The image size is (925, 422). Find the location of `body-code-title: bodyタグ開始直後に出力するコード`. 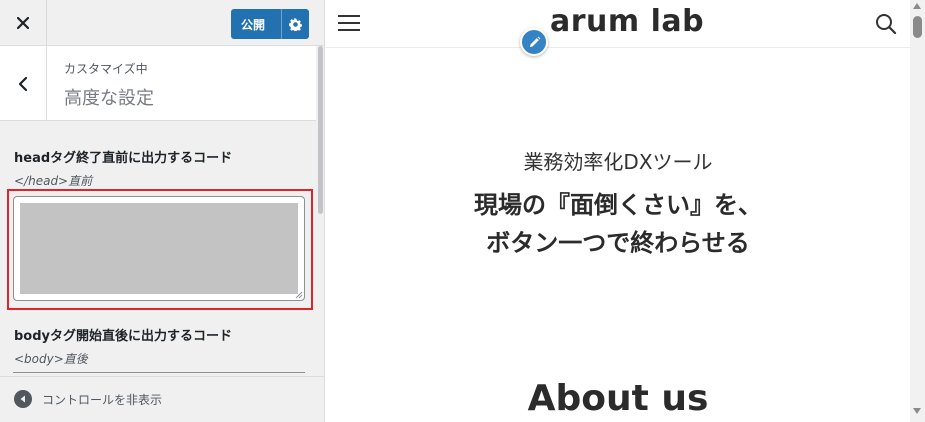

body-code-title: bodyタグ開始直後に出力するコード is located at coordinates (123, 336).